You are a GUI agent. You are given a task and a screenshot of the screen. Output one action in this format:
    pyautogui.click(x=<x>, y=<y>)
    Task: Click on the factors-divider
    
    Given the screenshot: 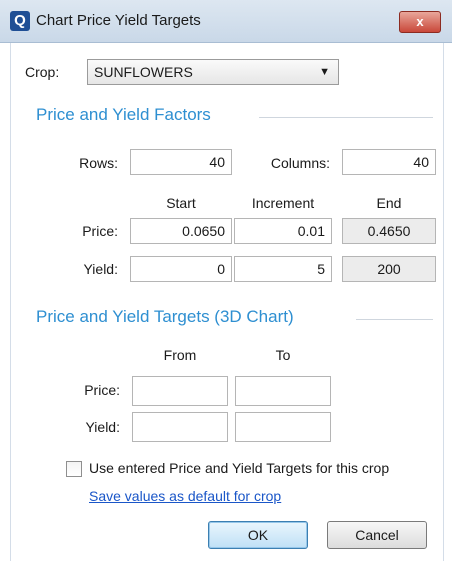 What is the action you would take?
    pyautogui.click(x=346, y=117)
    